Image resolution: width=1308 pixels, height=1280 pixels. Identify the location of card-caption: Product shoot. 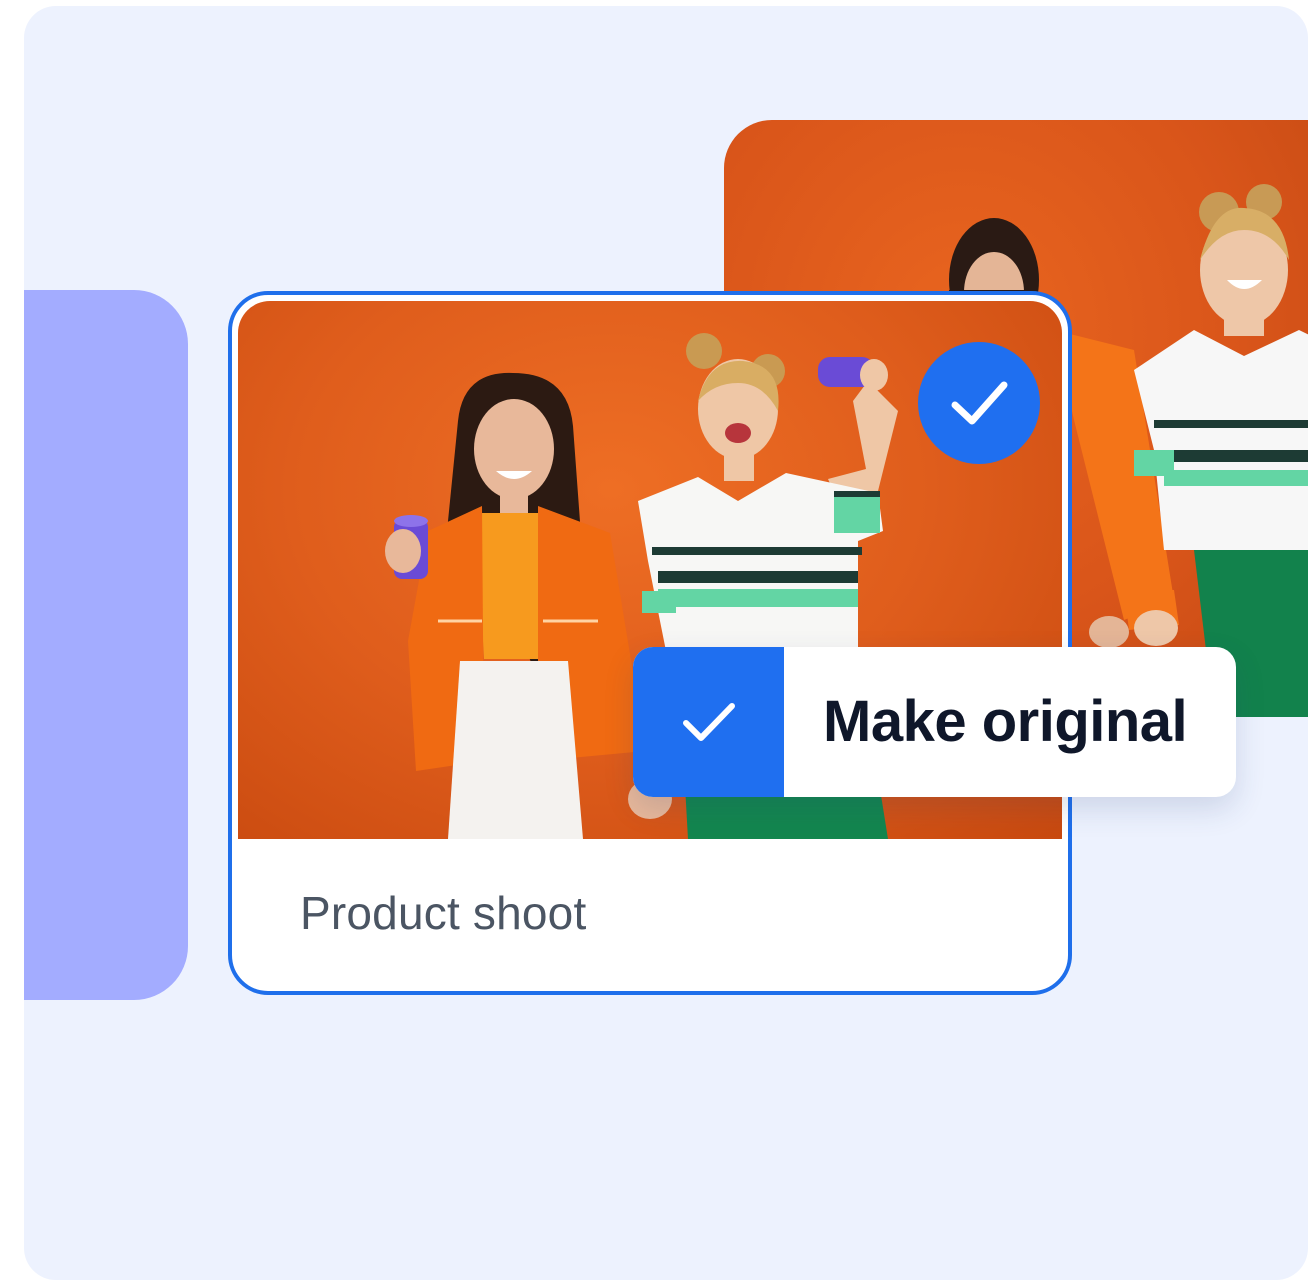
(443, 913).